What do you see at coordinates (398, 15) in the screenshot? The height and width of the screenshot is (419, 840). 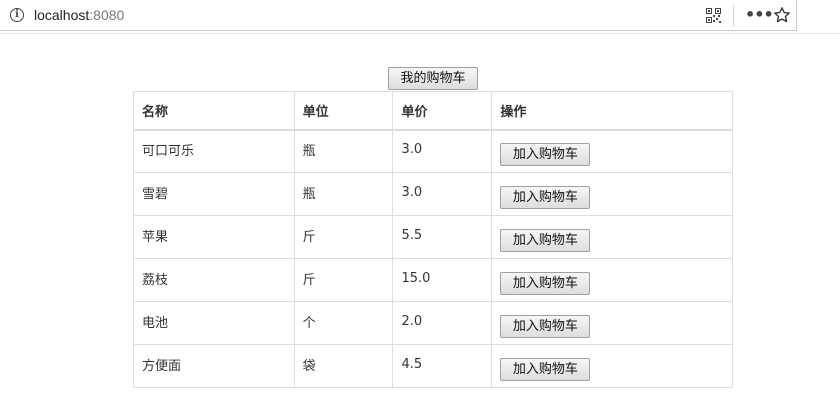 I see `address-bar: i localhost:8080 •••` at bounding box center [398, 15].